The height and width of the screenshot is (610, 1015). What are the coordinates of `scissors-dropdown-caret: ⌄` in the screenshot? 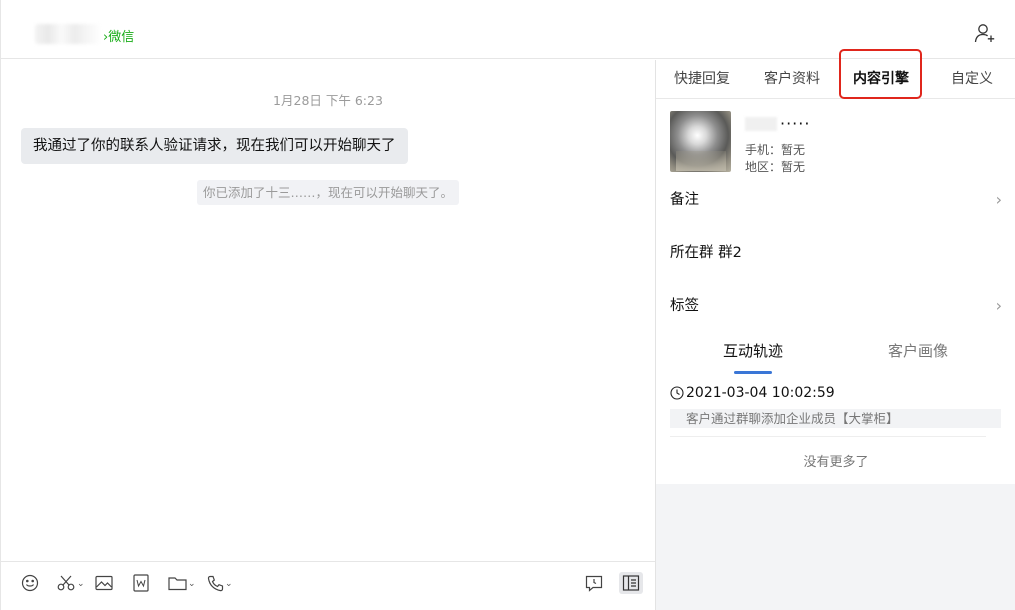 It's located at (81, 584).